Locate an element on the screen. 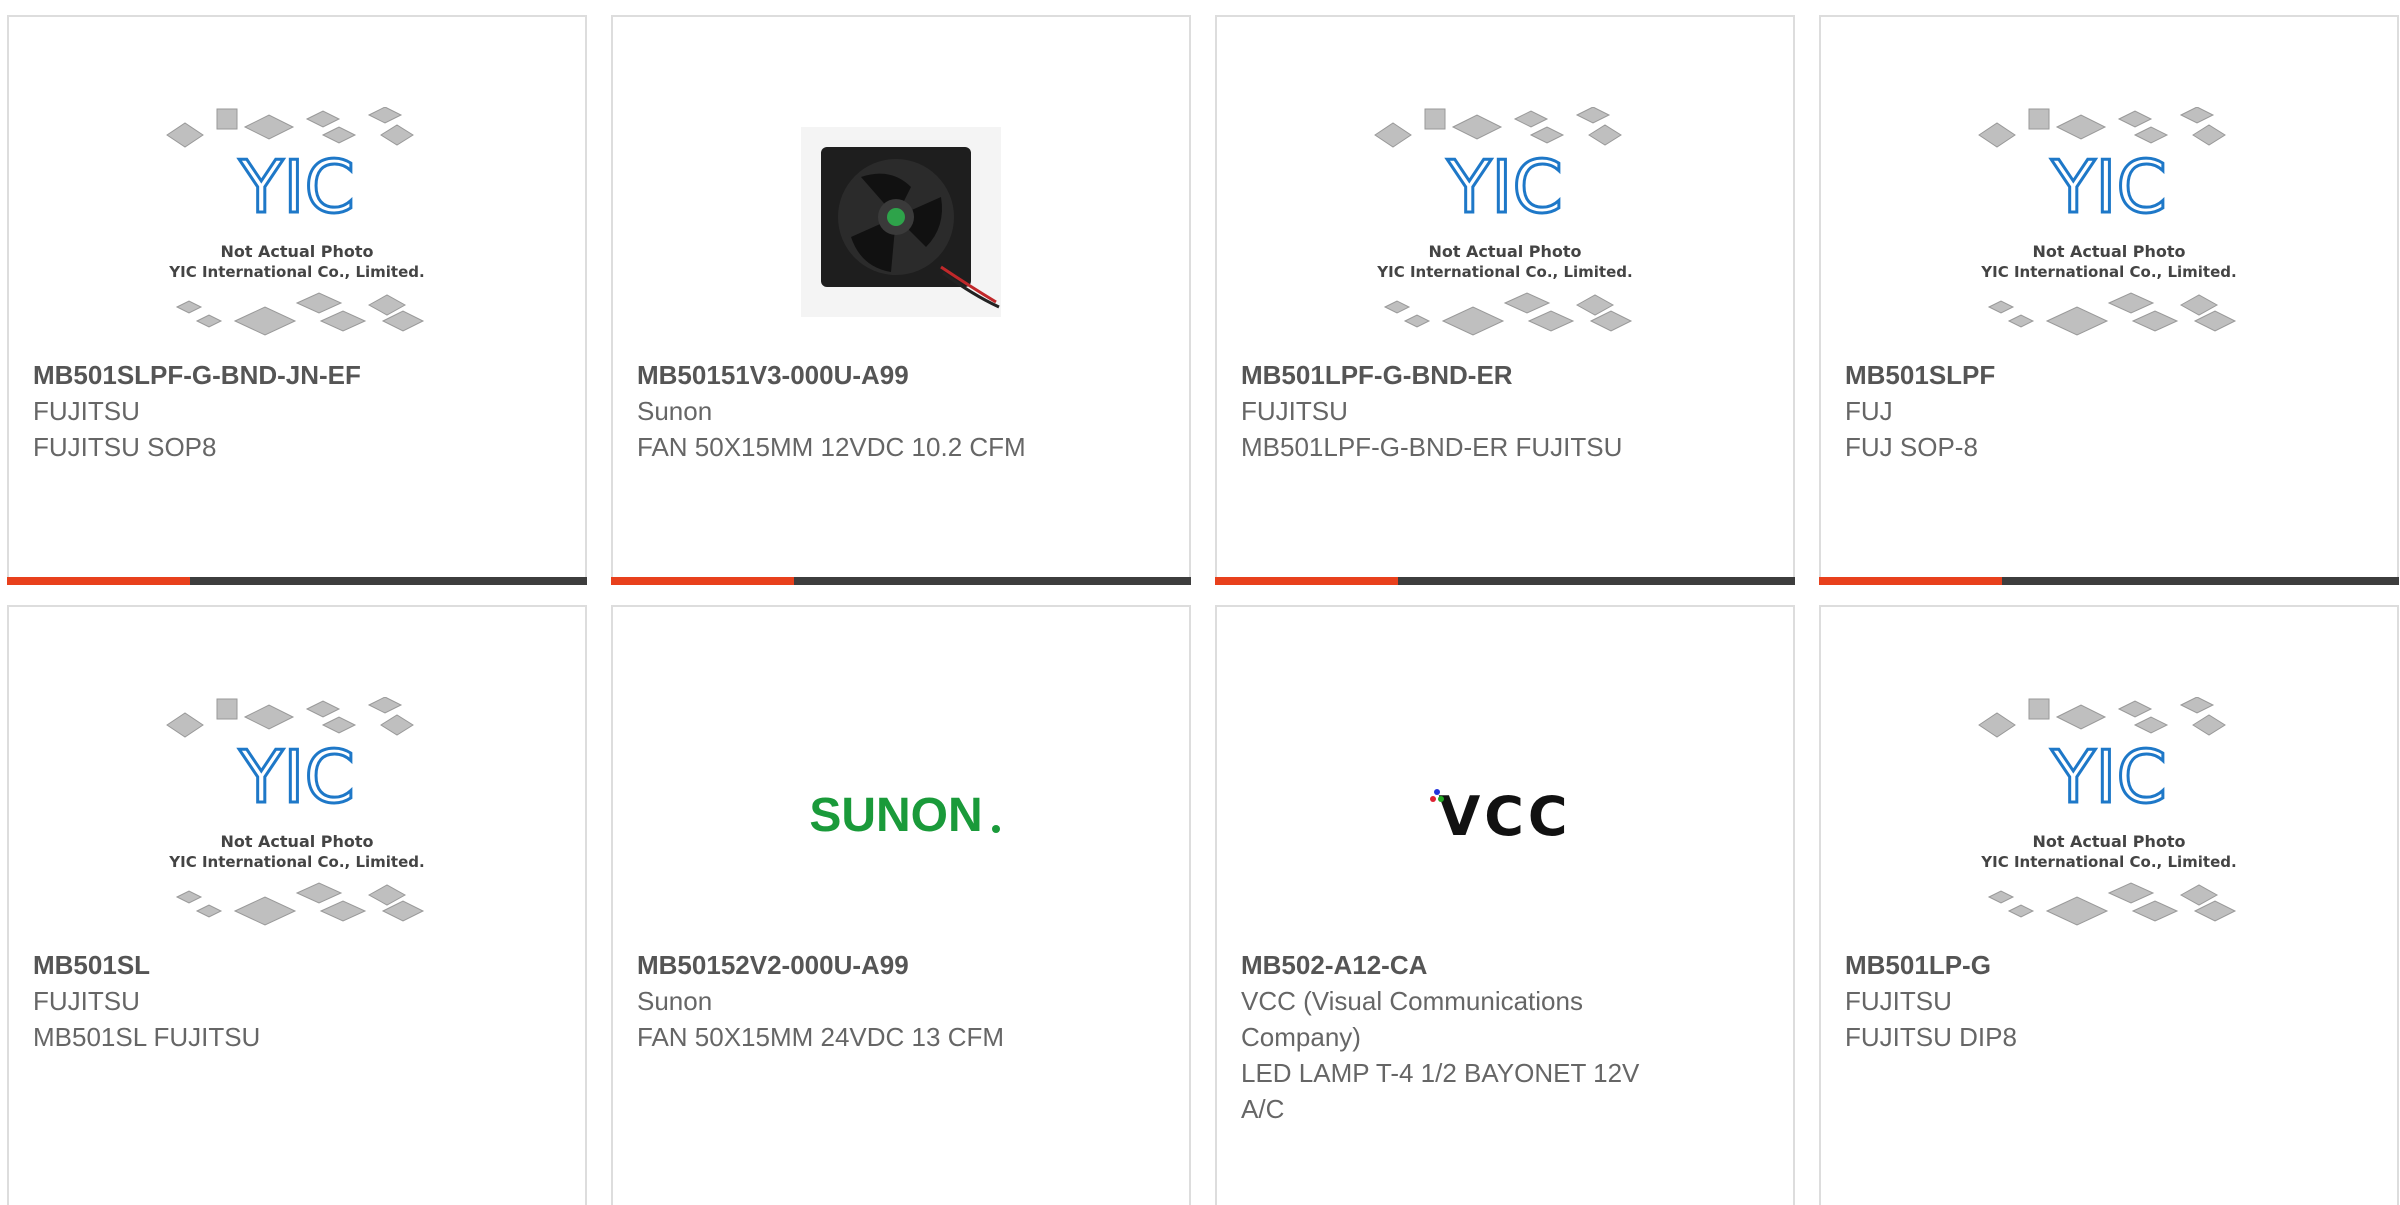 The width and height of the screenshot is (2400, 1205). part-number: MB501LPF-G-BND-ER is located at coordinates (1461, 375).